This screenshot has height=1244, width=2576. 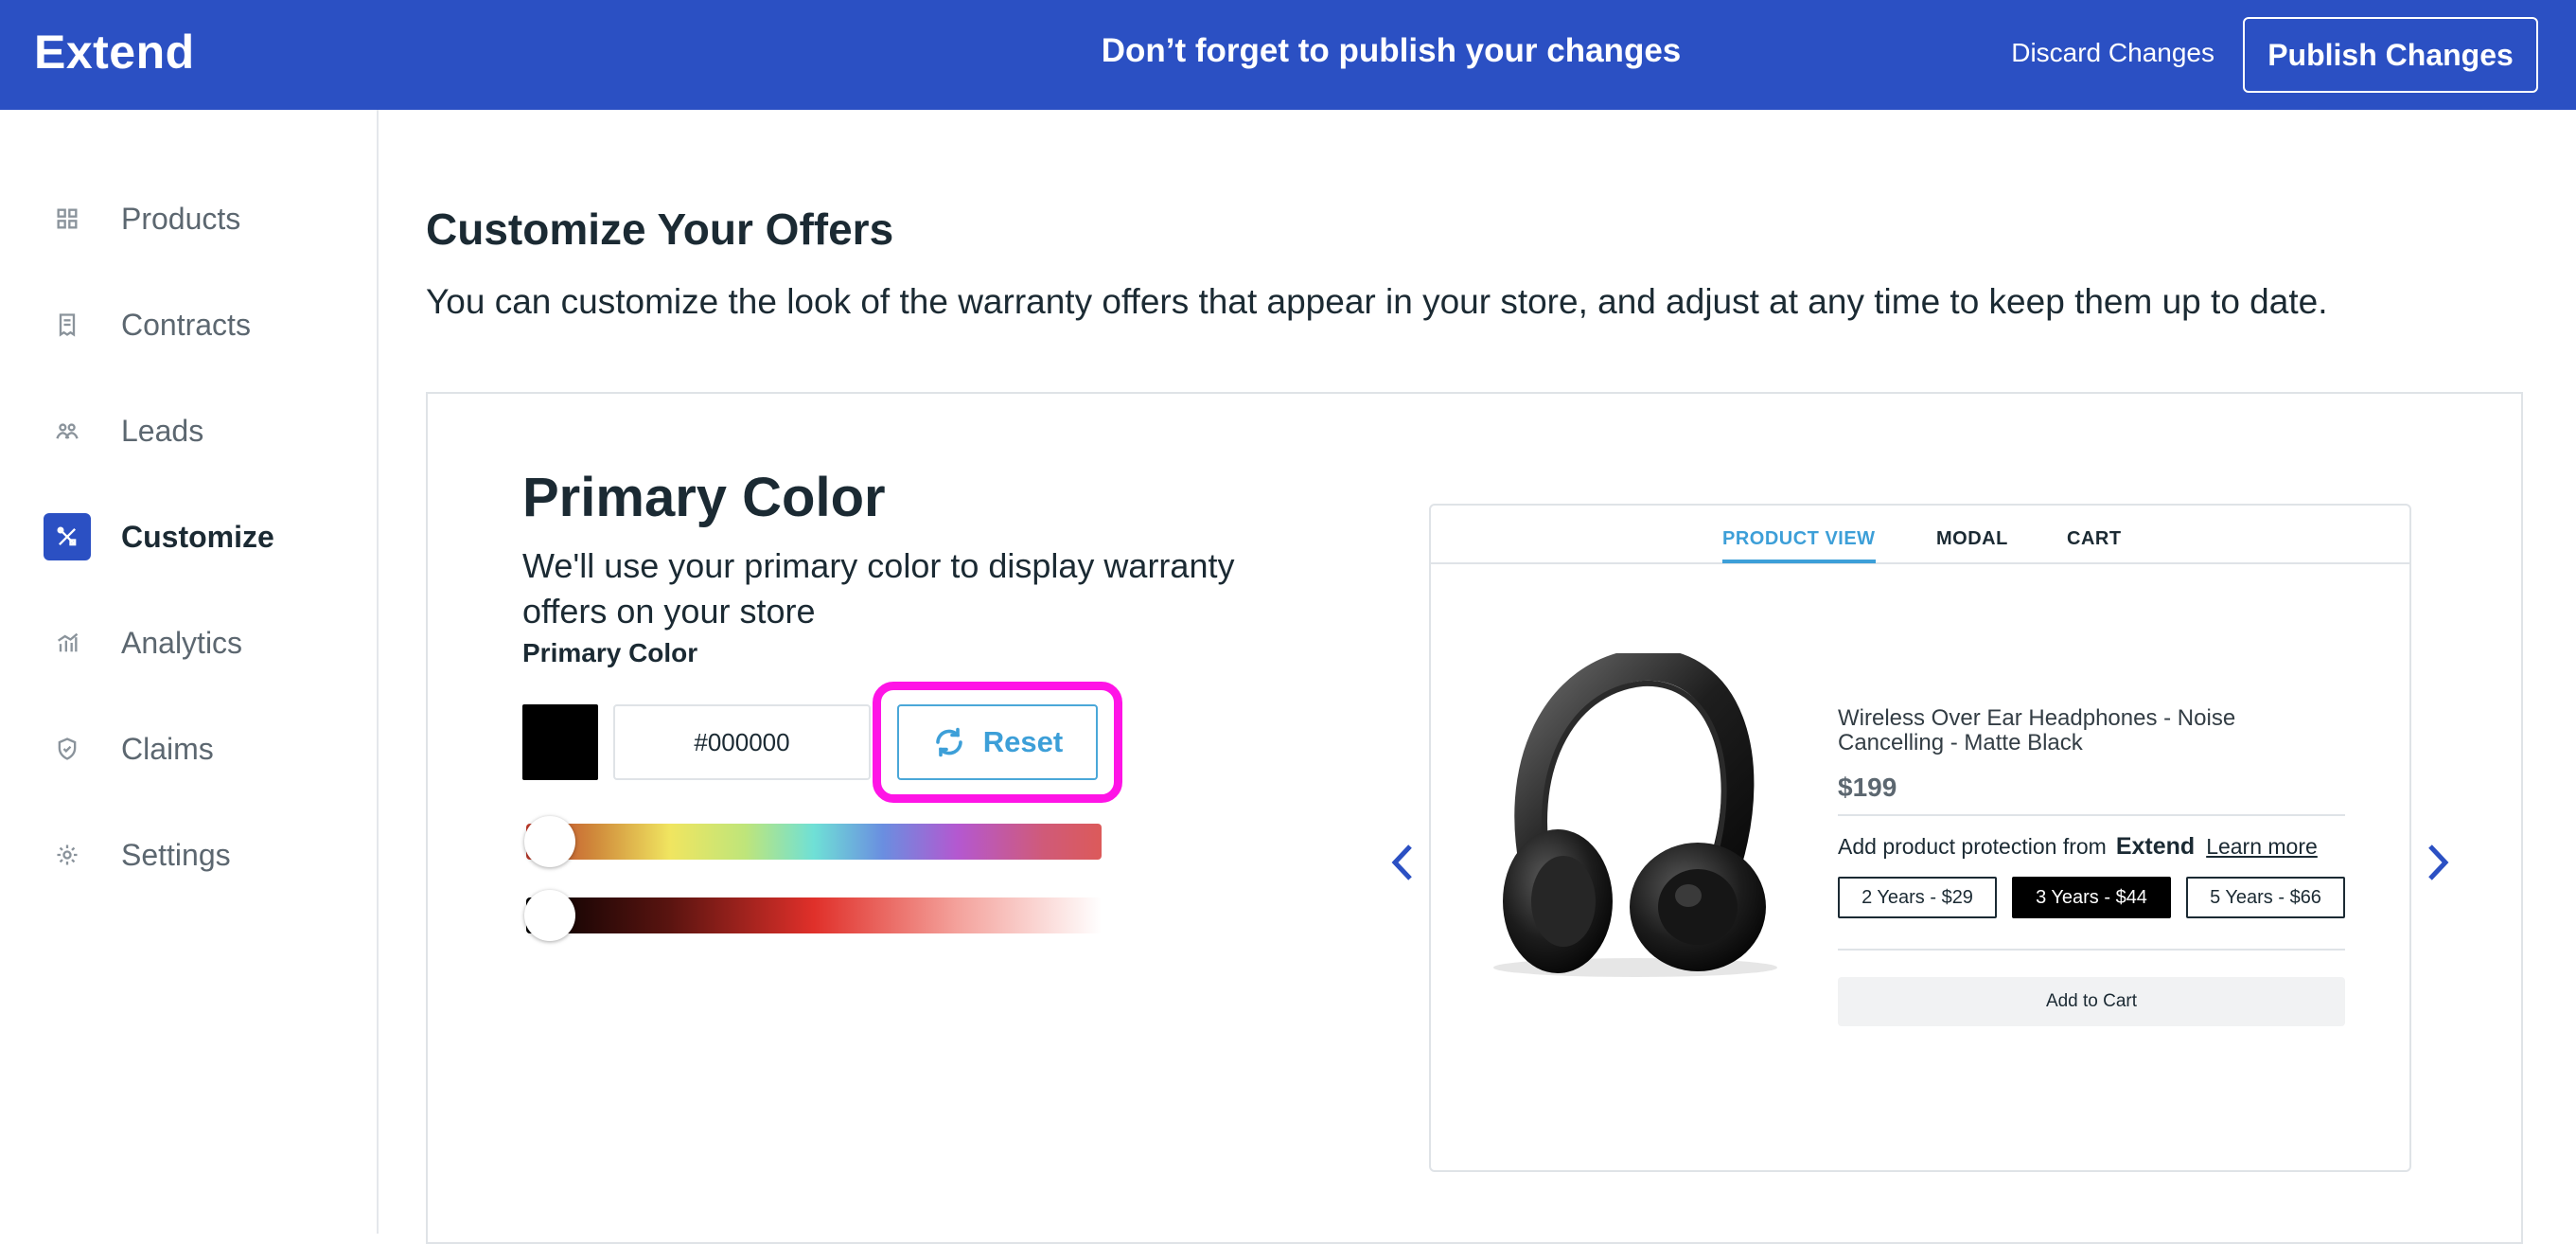 I want to click on hue-slider-handle, so click(x=549, y=841).